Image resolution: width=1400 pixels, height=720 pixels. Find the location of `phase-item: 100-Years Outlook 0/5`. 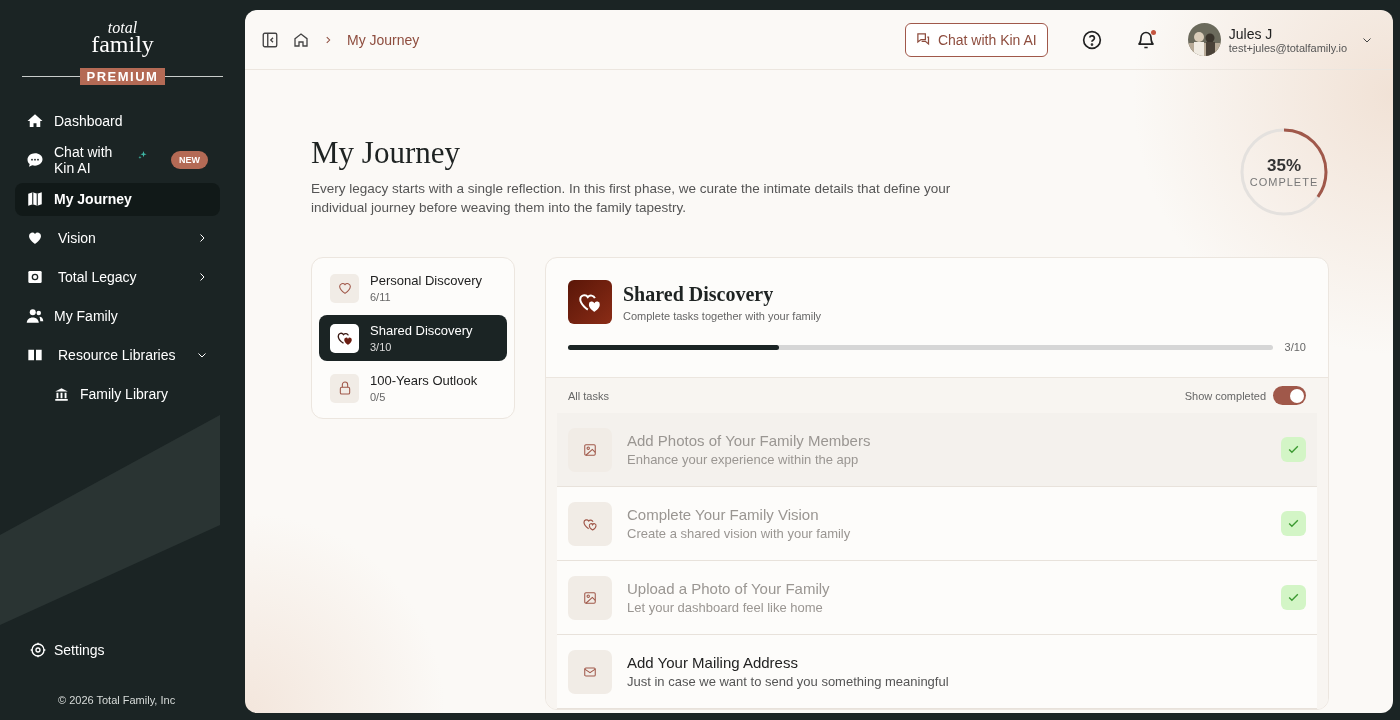

phase-item: 100-Years Outlook 0/5 is located at coordinates (413, 388).